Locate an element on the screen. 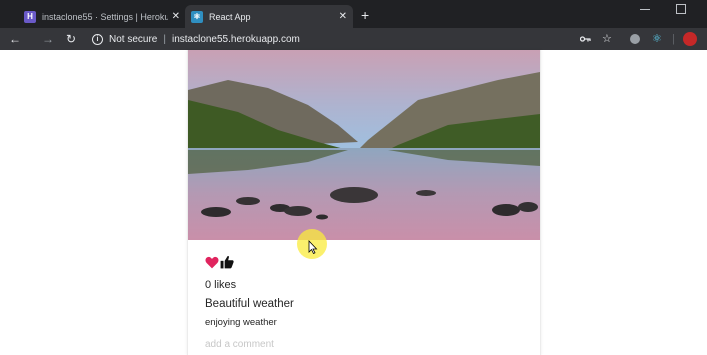  star-icon: ☆ is located at coordinates (607, 39).